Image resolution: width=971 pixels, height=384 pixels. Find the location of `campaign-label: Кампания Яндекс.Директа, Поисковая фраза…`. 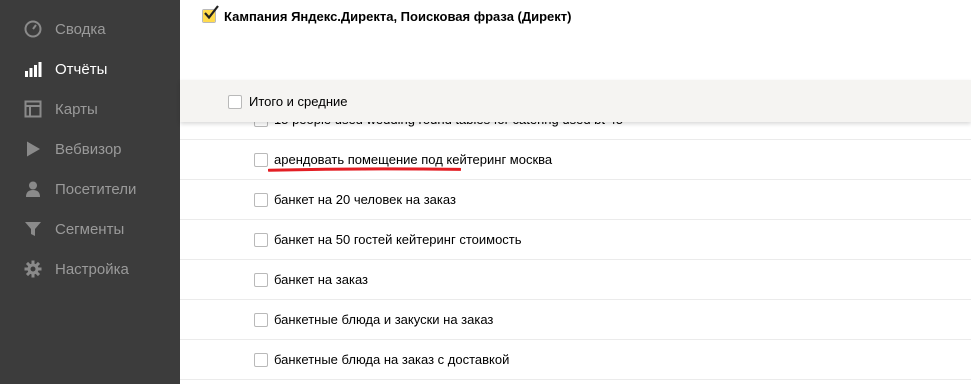

campaign-label: Кампания Яндекс.Директа, Поисковая фраза… is located at coordinates (398, 16).